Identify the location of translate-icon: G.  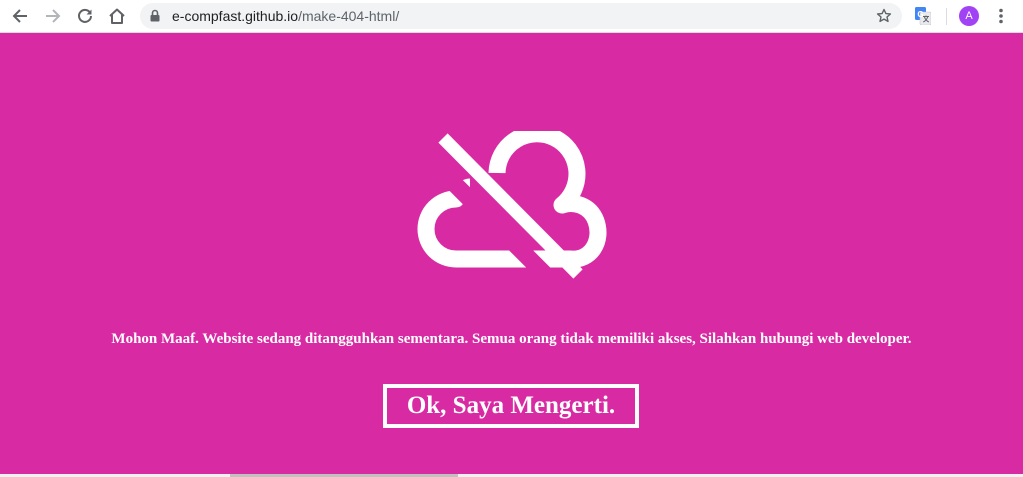
(923, 16).